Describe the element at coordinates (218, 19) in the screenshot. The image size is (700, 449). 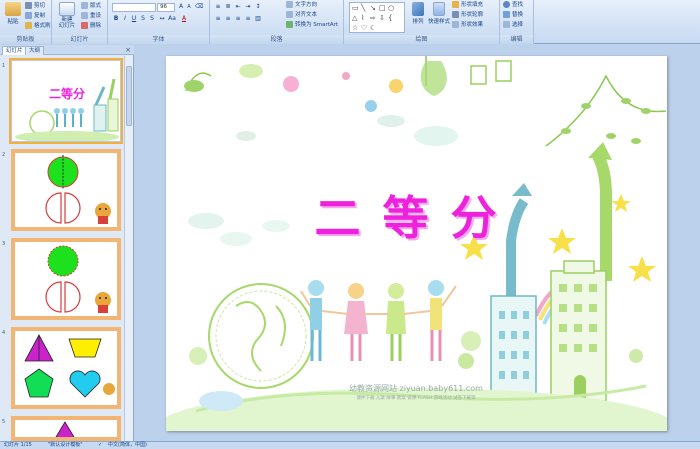
I see `align-left-button: ≡` at that location.